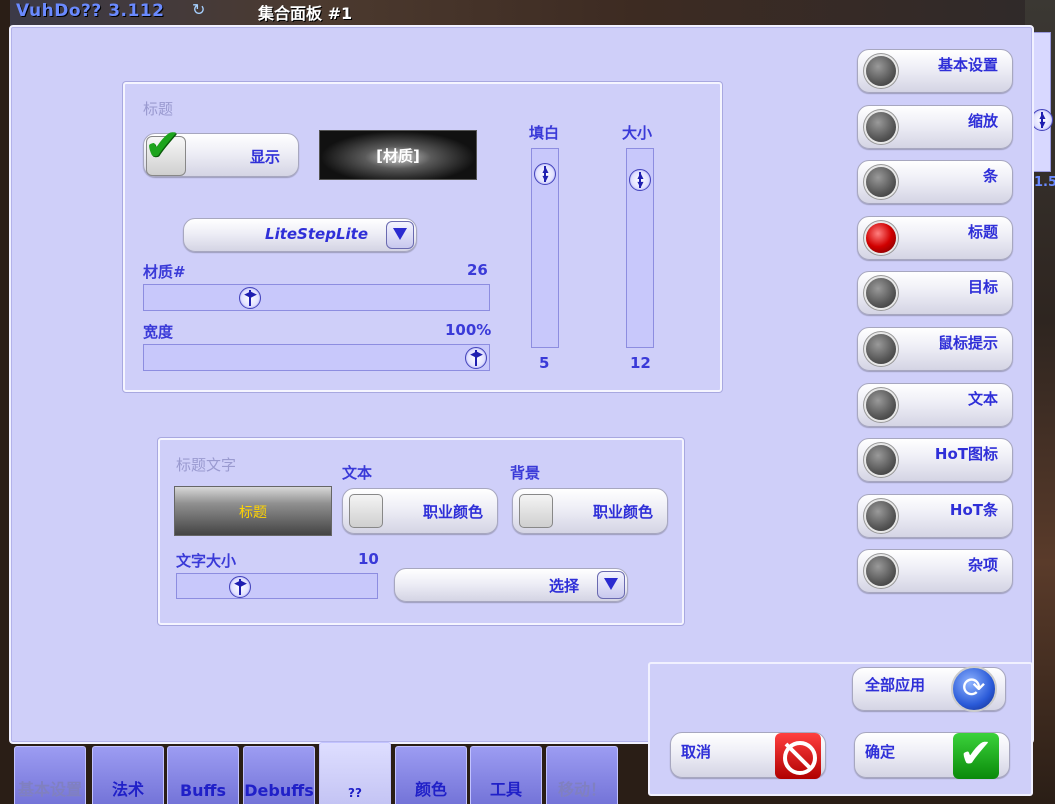  I want to click on side-menu-label: 缩放, so click(982, 120).